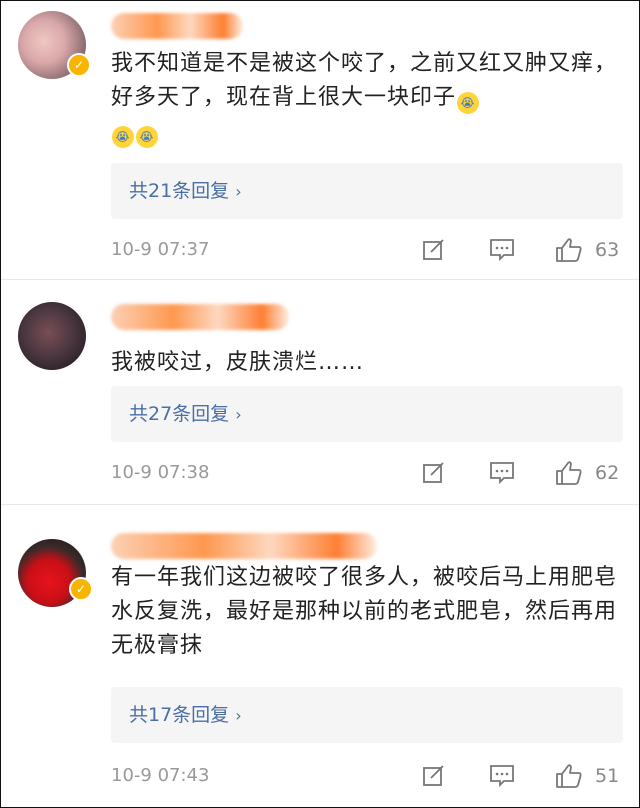  I want to click on comment-text: 我不知道是不是被这个咬了，之前又红又肿又痒，好多天了，现在背上很大一块印子 😭 😭 😭, so click(364, 98).